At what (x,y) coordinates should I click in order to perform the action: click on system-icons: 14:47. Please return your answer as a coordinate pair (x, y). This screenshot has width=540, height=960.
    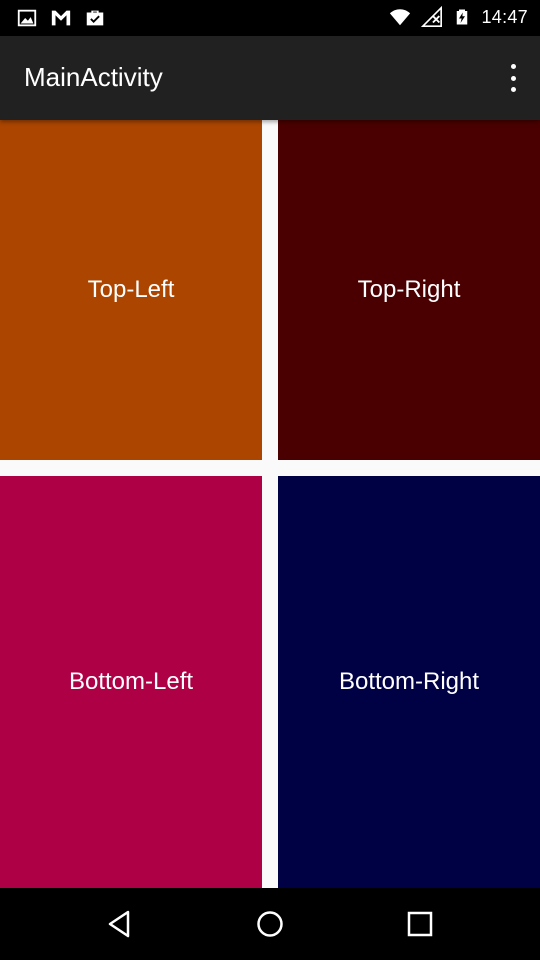
    Looking at the image, I should click on (458, 17).